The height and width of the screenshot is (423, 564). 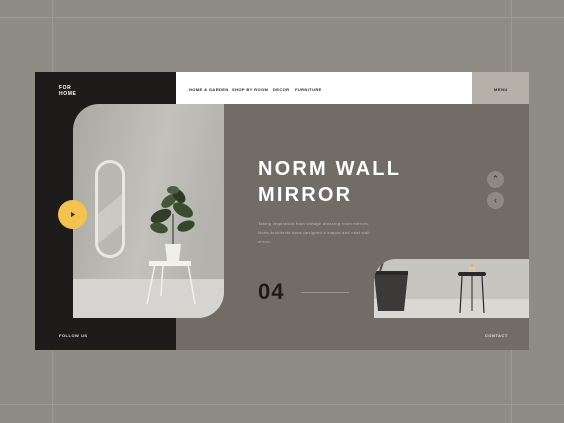 I want to click on divider-line, so click(x=325, y=292).